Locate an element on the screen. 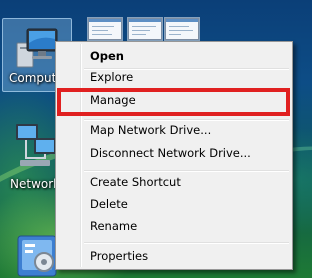 The width and height of the screenshot is (320, 278). menu-item-explore: Explore is located at coordinates (189, 77).